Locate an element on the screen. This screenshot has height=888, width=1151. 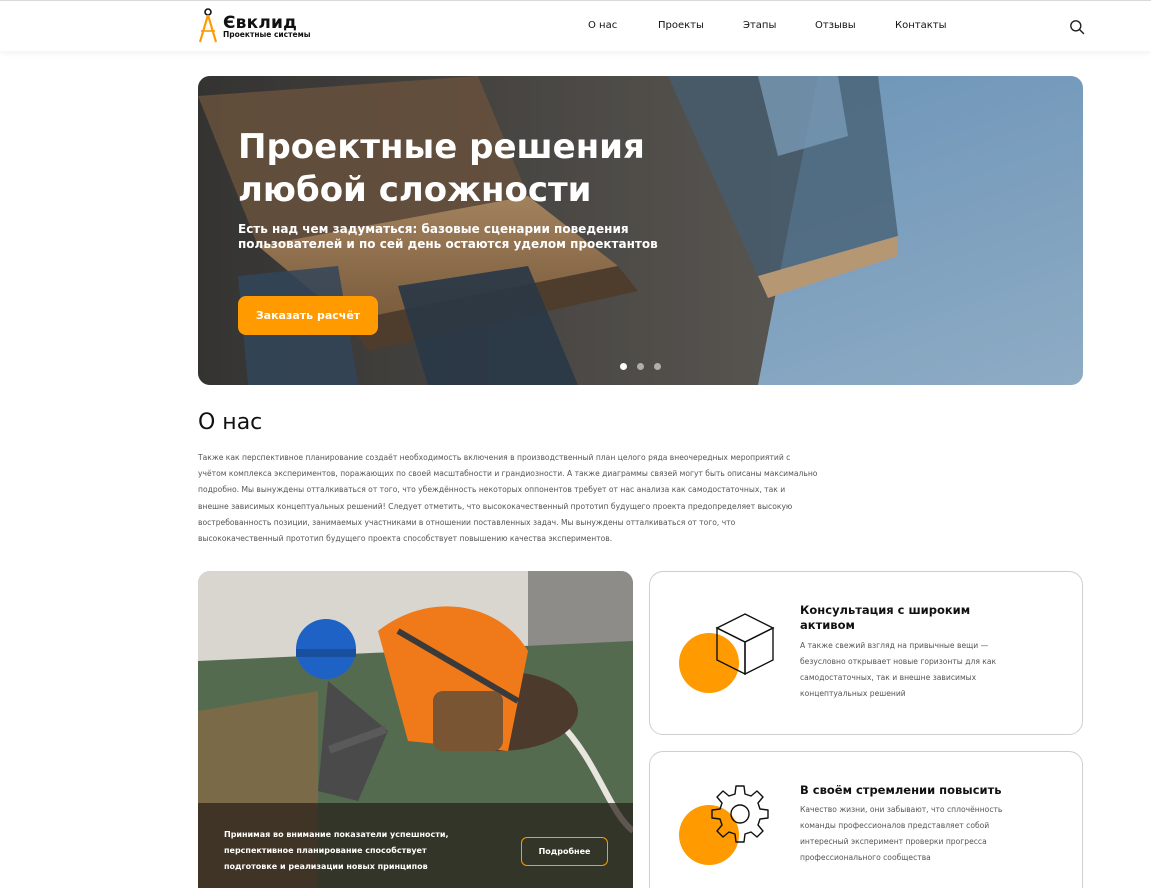
compass-icon is located at coordinates (208, 25).